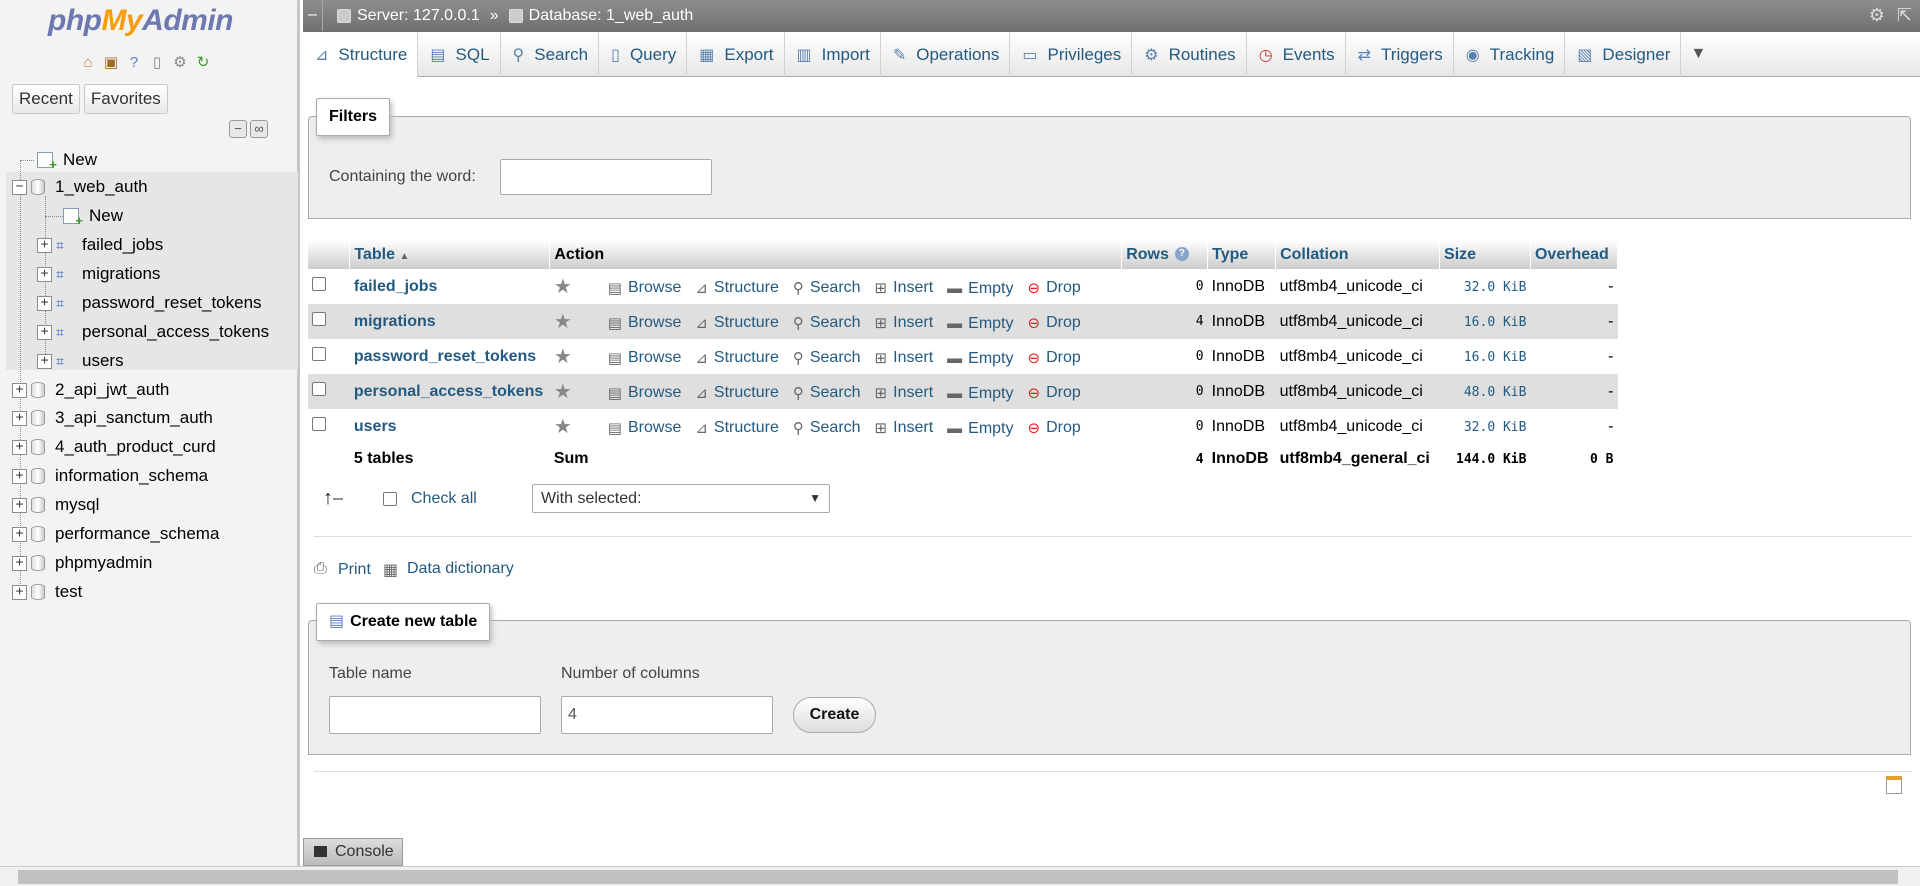 This screenshot has height=886, width=1920. I want to click on header-rows: Rows?, so click(1165, 254).